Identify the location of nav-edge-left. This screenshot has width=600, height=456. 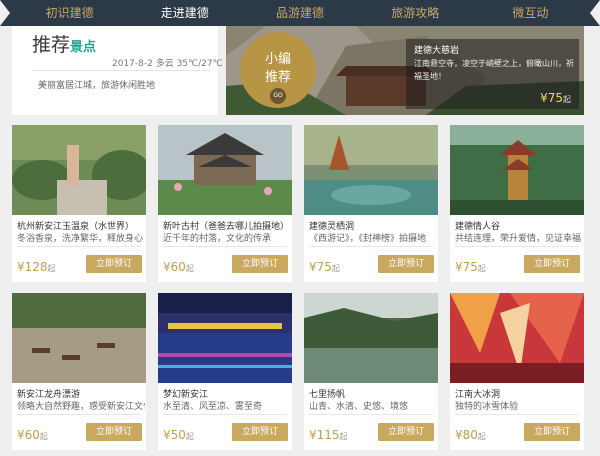
(5, 13).